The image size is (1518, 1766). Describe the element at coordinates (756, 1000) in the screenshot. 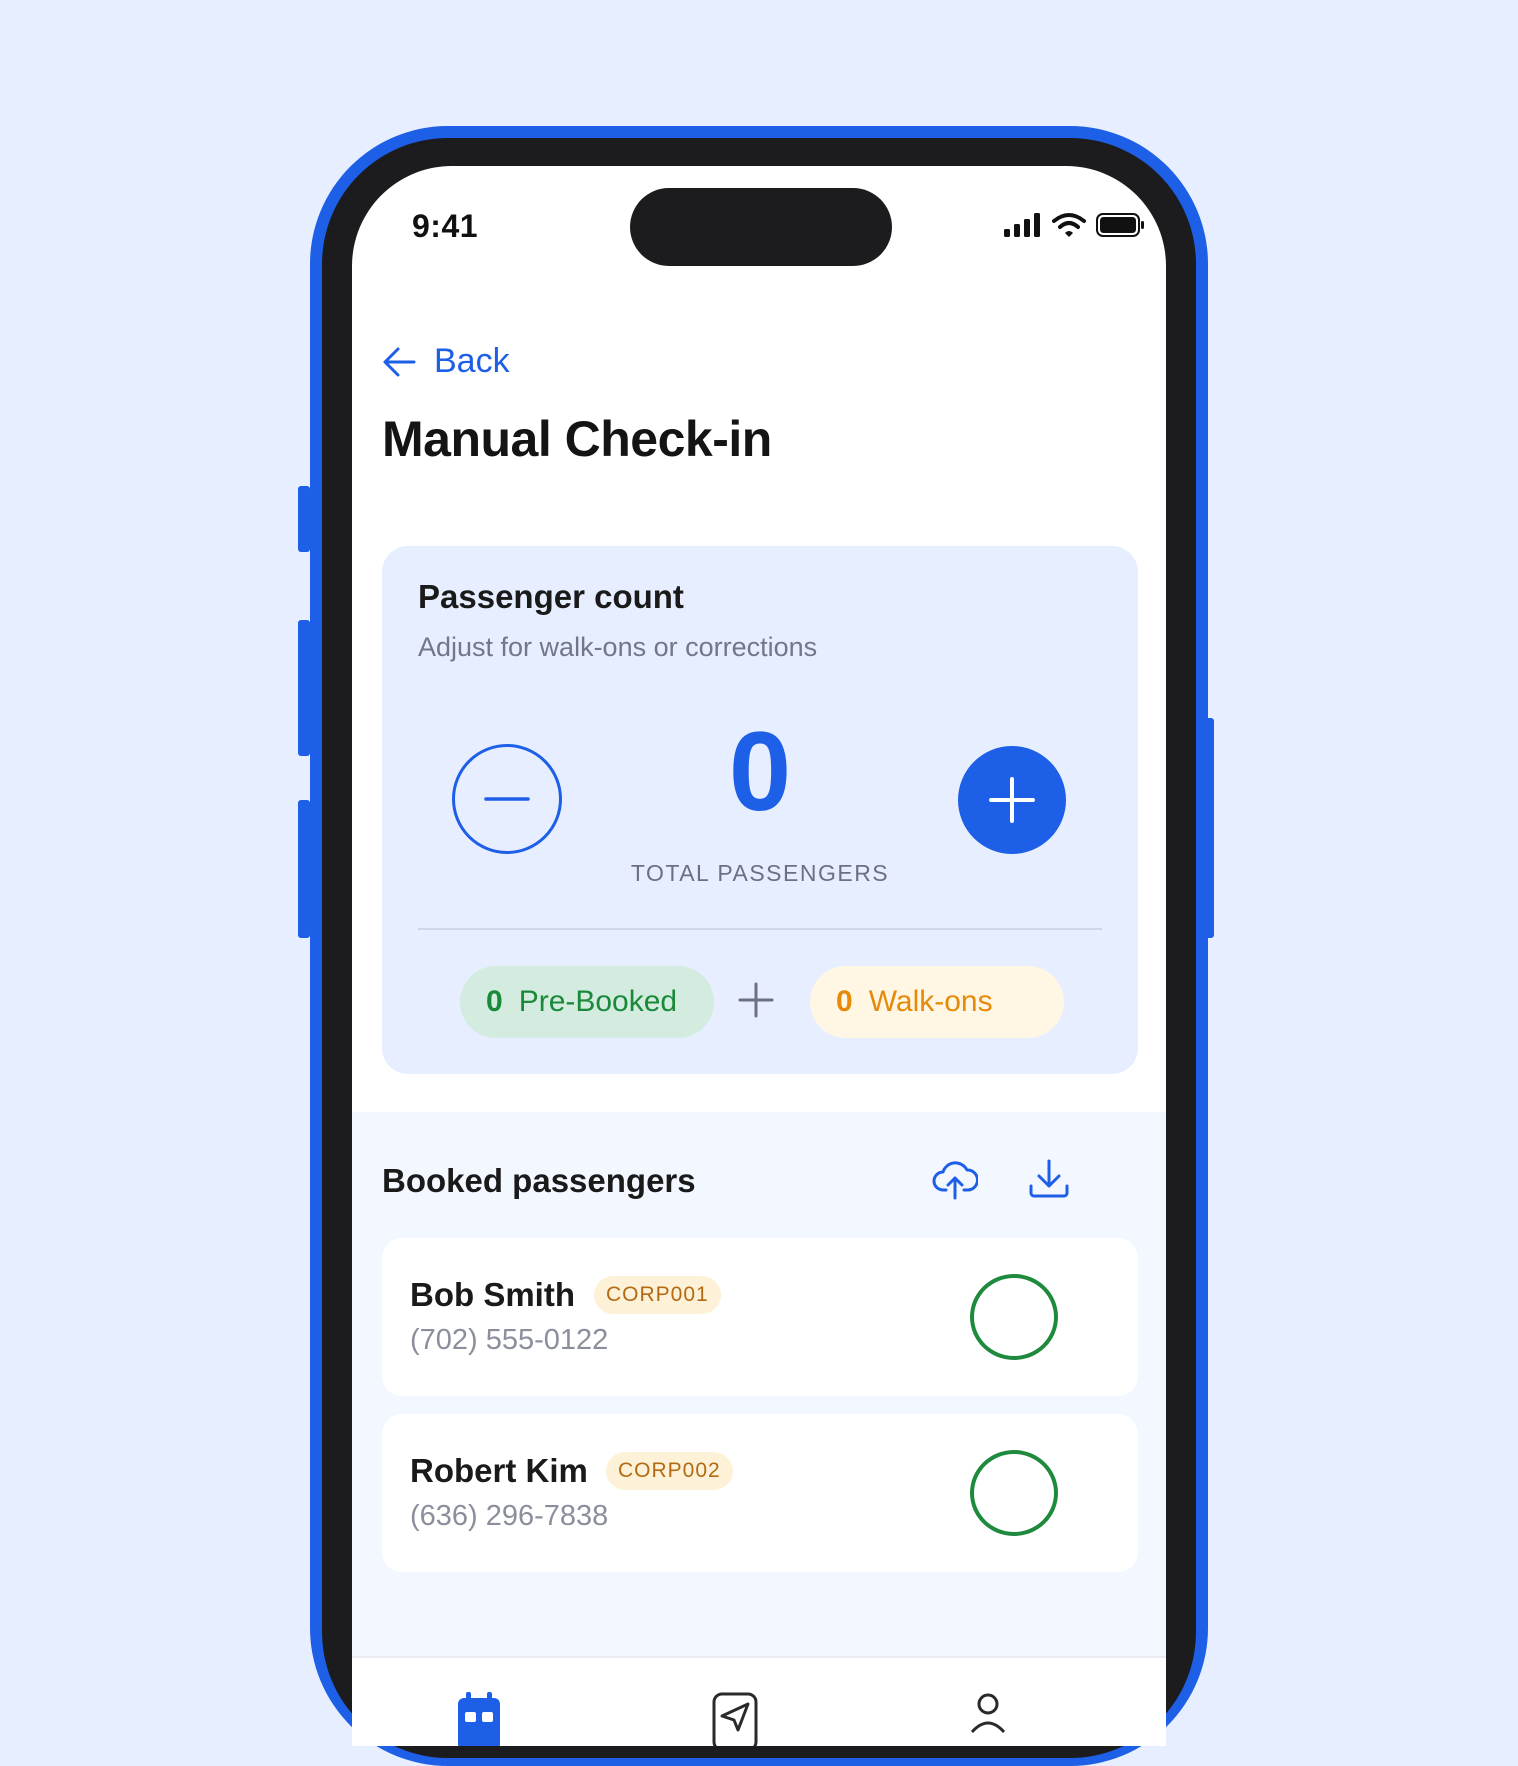

I see `plus-separator-icon` at that location.